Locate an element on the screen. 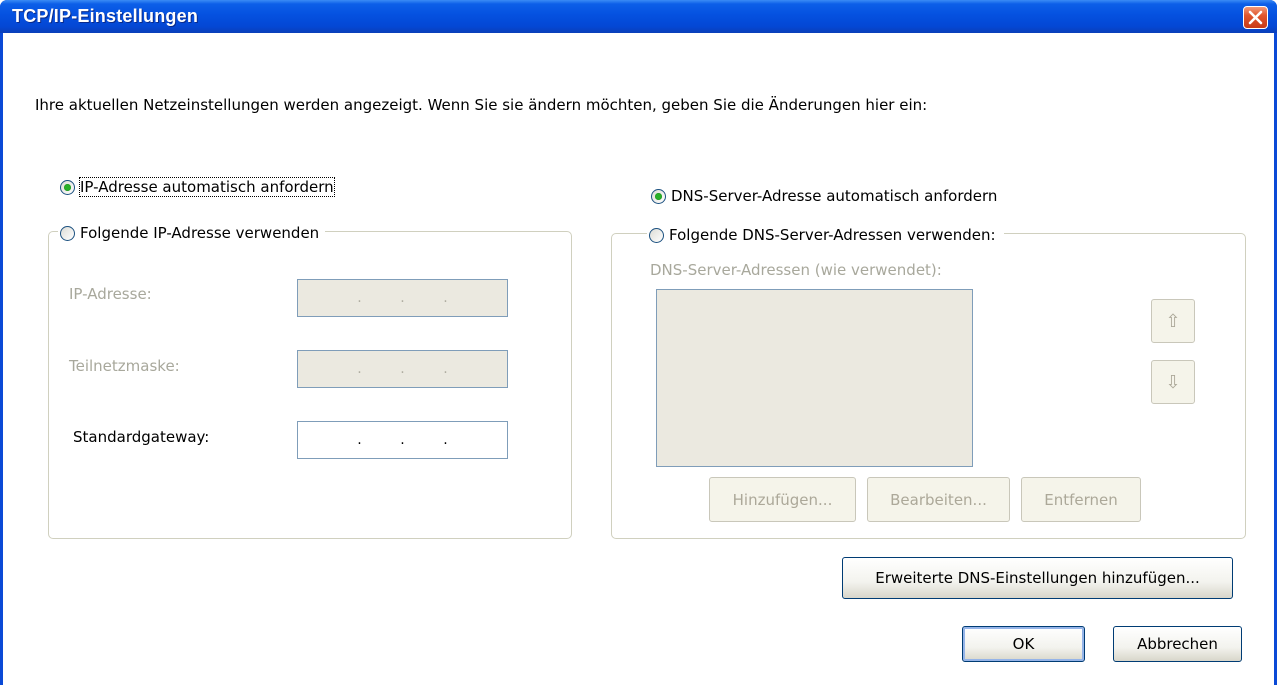 This screenshot has height=685, width=1277. close-icon is located at coordinates (1255, 17).